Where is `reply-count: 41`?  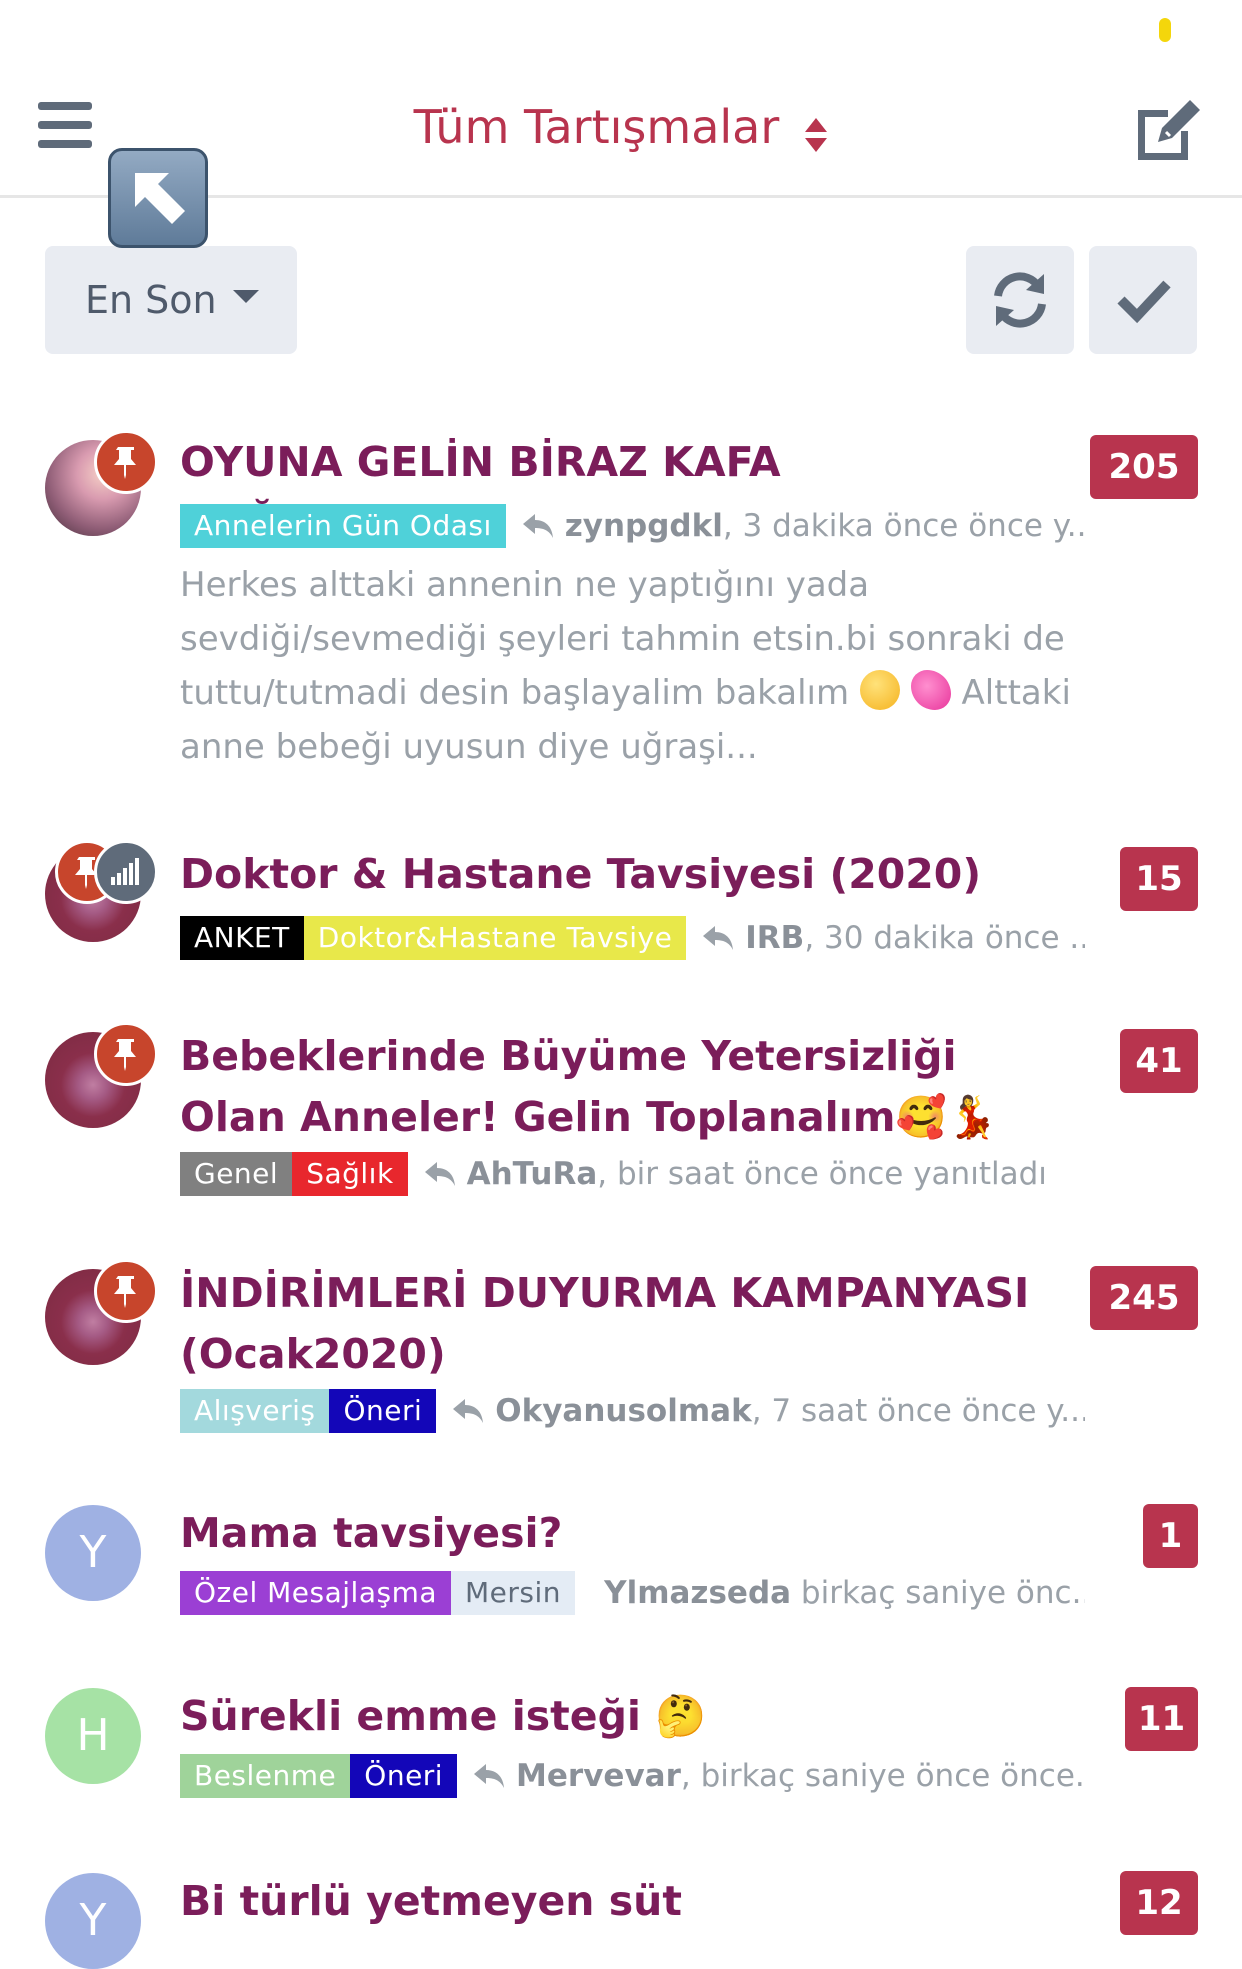 reply-count: 41 is located at coordinates (1159, 1061).